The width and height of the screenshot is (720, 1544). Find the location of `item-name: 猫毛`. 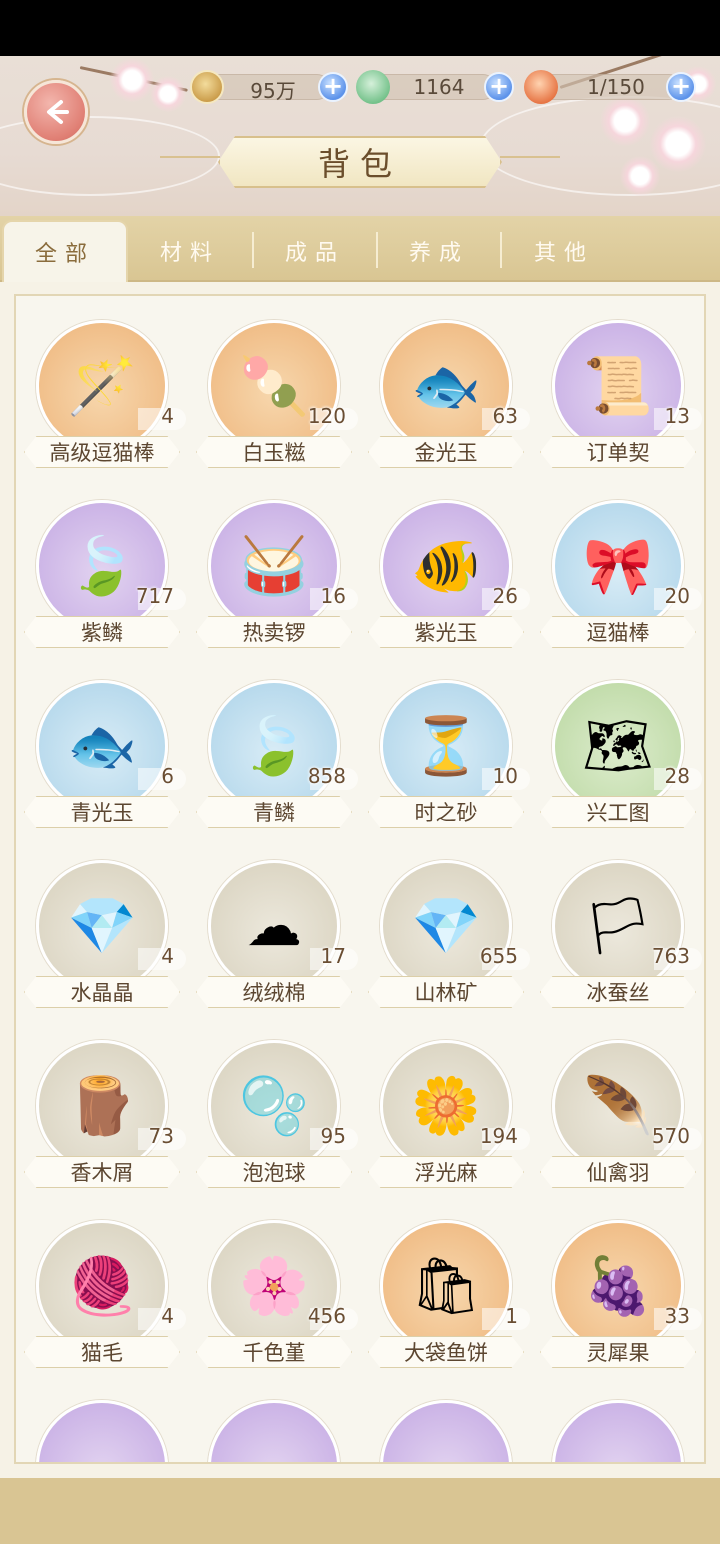

item-name: 猫毛 is located at coordinates (102, 1352).